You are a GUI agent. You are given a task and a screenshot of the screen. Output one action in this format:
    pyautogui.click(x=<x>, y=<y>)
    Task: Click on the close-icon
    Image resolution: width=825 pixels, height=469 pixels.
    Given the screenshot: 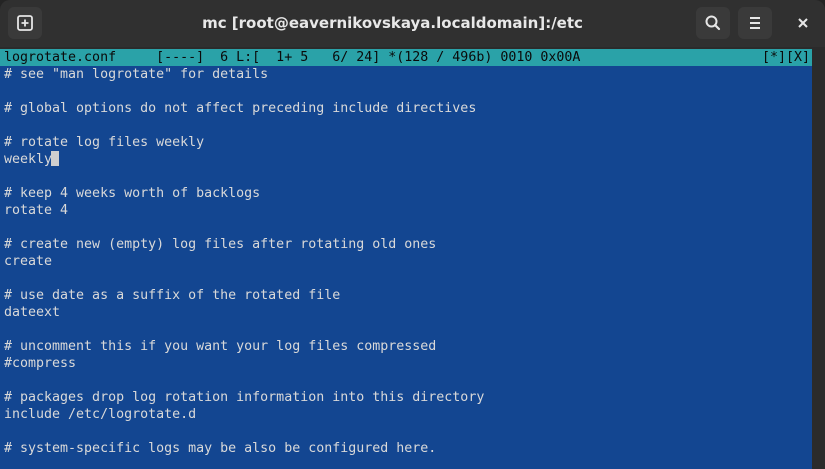 What is the action you would take?
    pyautogui.click(x=803, y=23)
    